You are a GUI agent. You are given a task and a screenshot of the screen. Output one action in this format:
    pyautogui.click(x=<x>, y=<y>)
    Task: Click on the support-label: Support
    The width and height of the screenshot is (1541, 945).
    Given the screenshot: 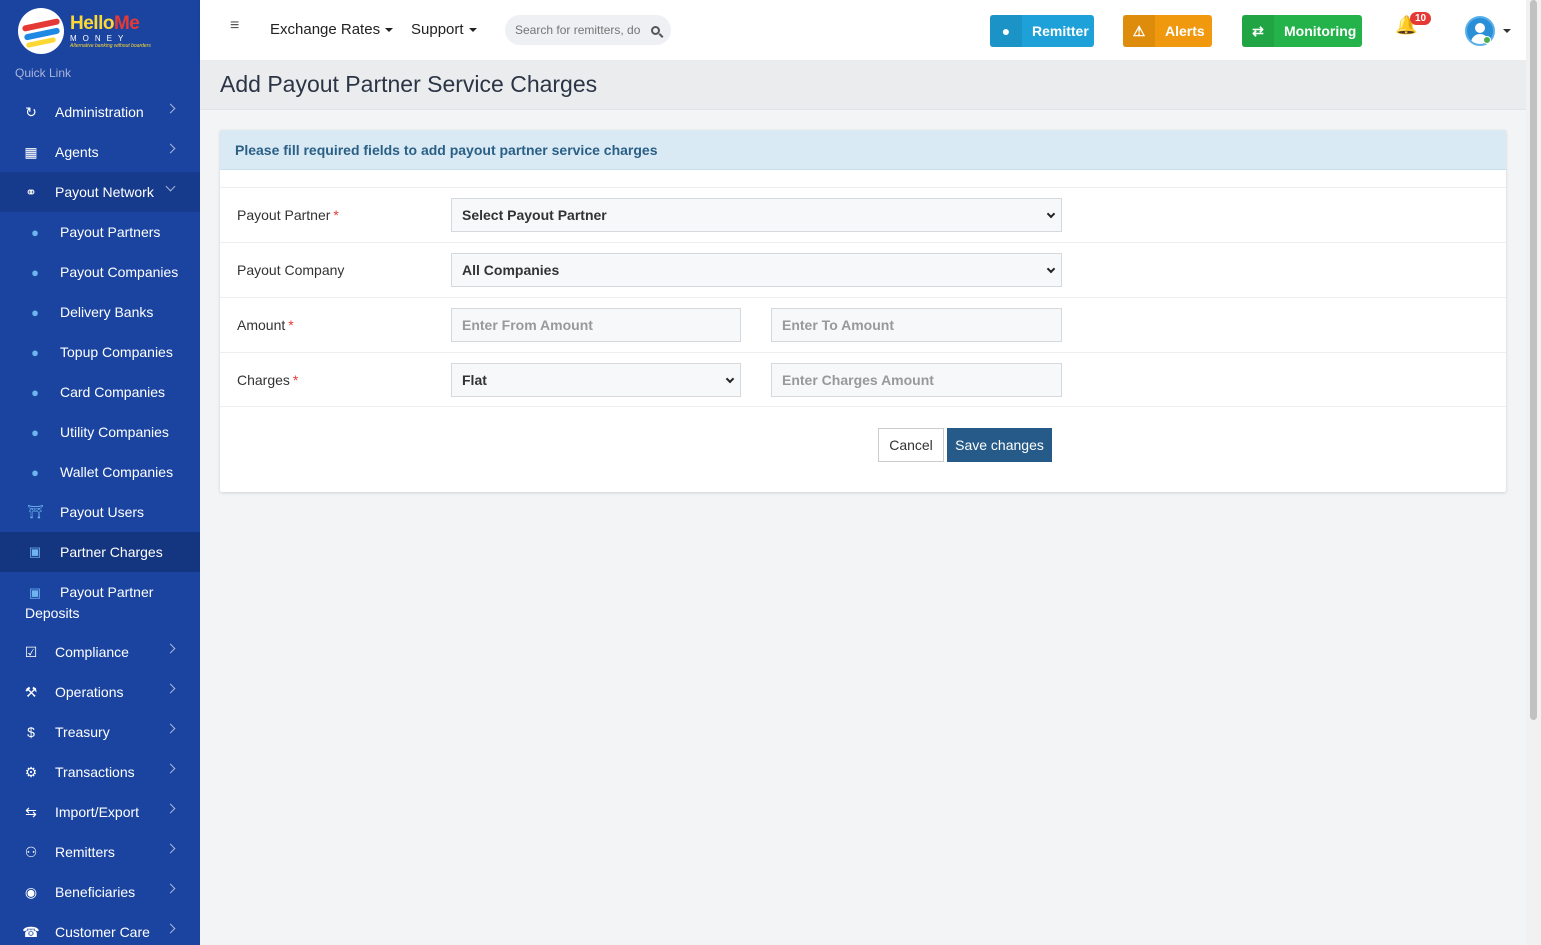 What is the action you would take?
    pyautogui.click(x=437, y=29)
    